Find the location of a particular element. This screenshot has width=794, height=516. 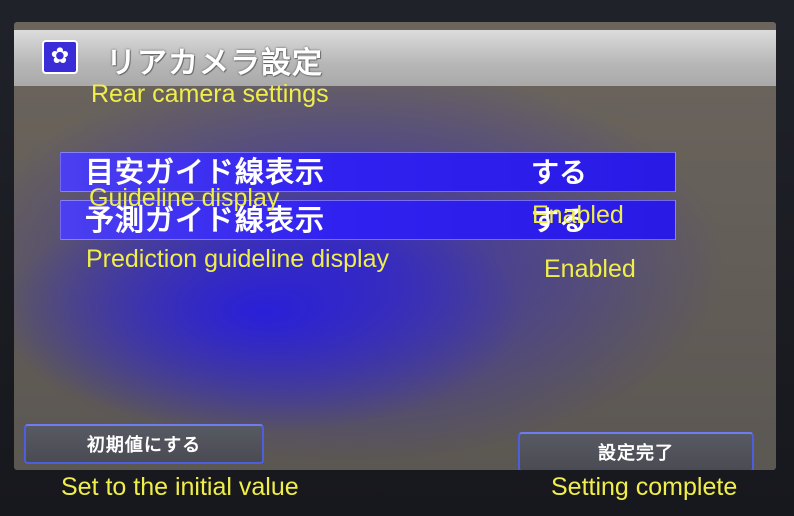

page-title: リアカメラ設定 is located at coordinates (214, 63).